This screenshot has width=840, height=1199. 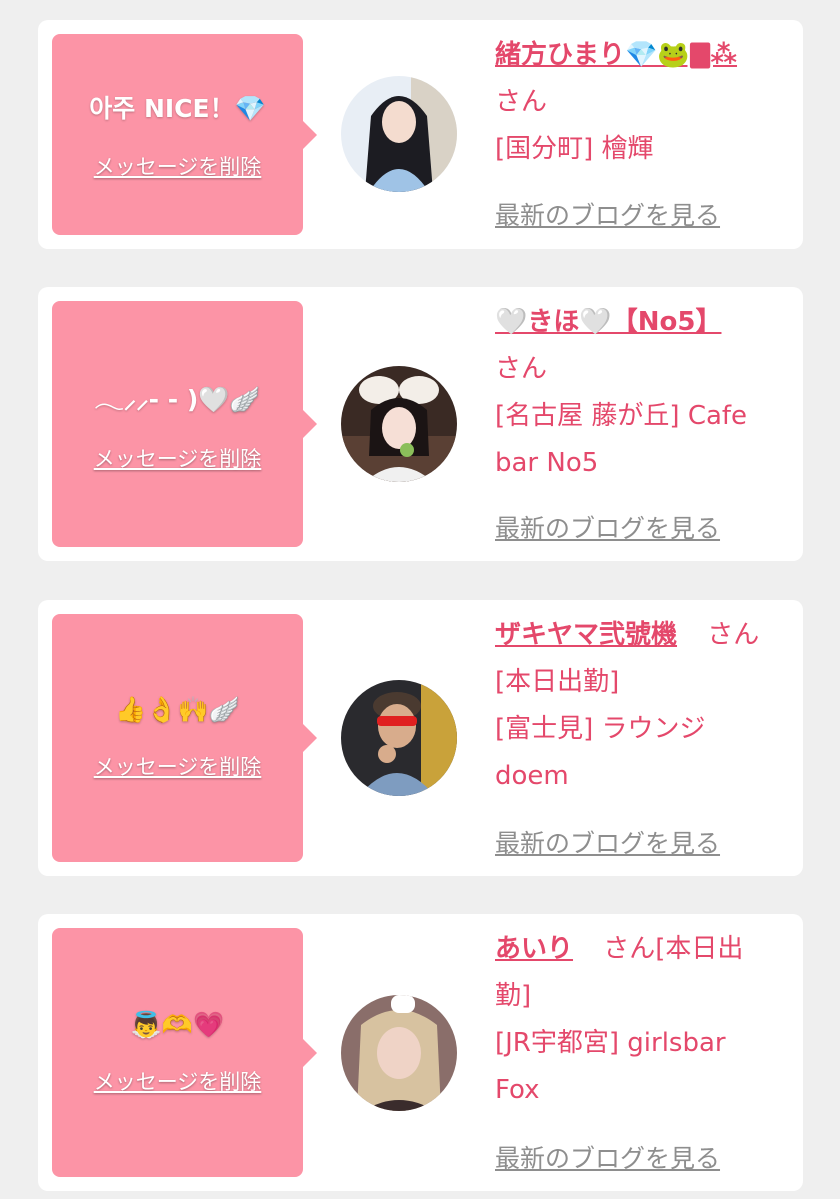 What do you see at coordinates (534, 949) in the screenshot?
I see `sender-name-link: あいり` at bounding box center [534, 949].